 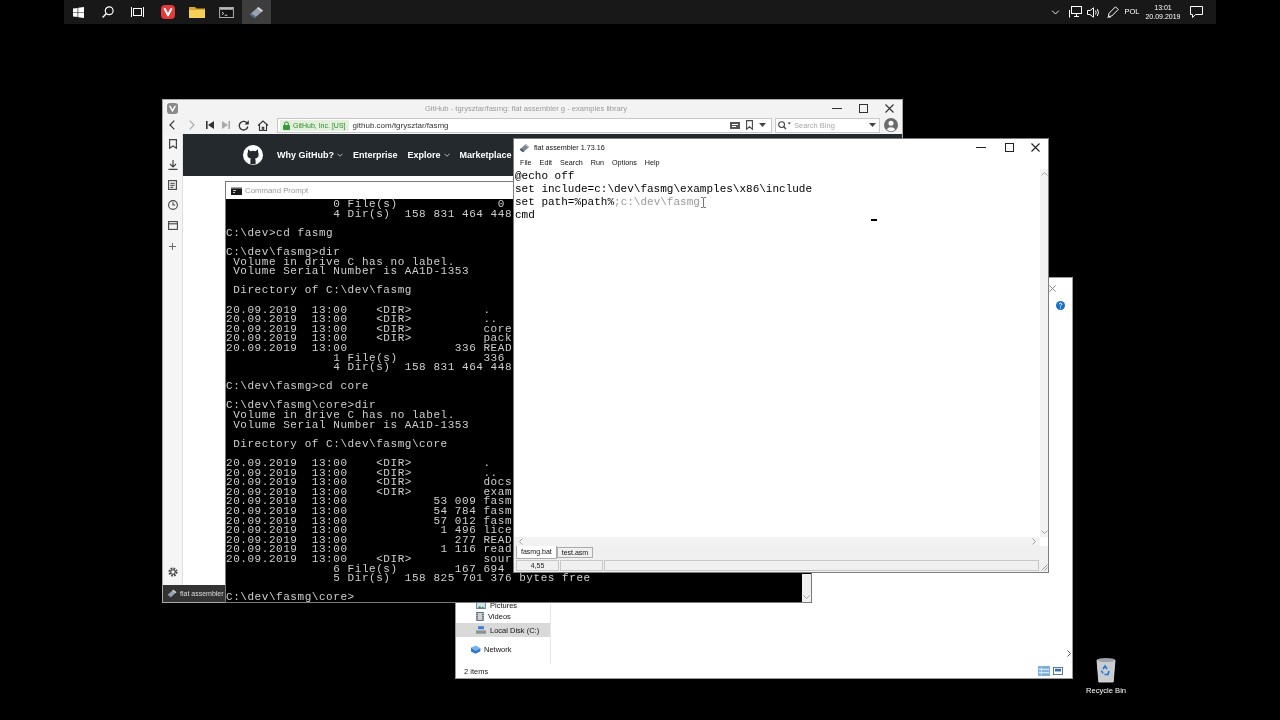 What do you see at coordinates (419, 569) in the screenshot?
I see `console-line: 6 File(s) 167 694` at bounding box center [419, 569].